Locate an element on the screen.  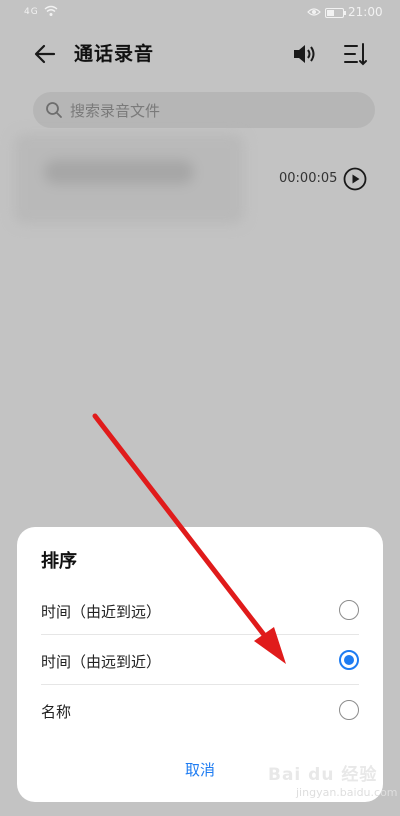
play-icon is located at coordinates (355, 179).